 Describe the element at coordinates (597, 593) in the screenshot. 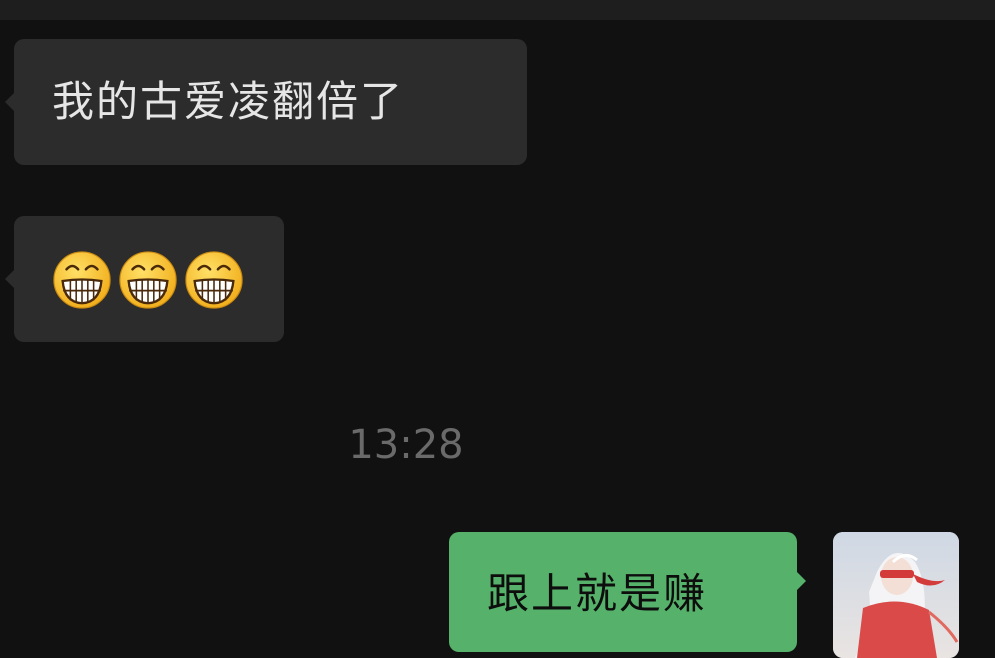

I see `message-text: 跟上就是赚` at that location.